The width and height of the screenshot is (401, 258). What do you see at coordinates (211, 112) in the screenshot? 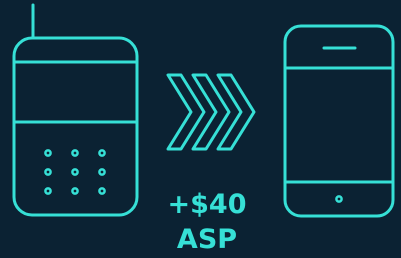
I see `triple-chevron-right-icon` at bounding box center [211, 112].